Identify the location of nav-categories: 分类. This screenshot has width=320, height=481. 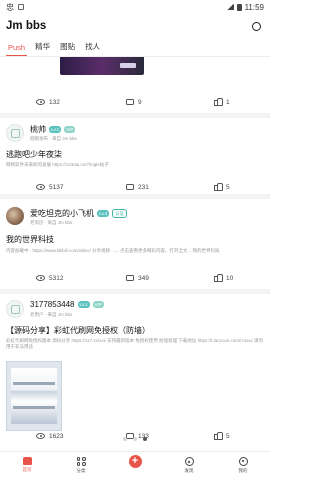
(81, 466).